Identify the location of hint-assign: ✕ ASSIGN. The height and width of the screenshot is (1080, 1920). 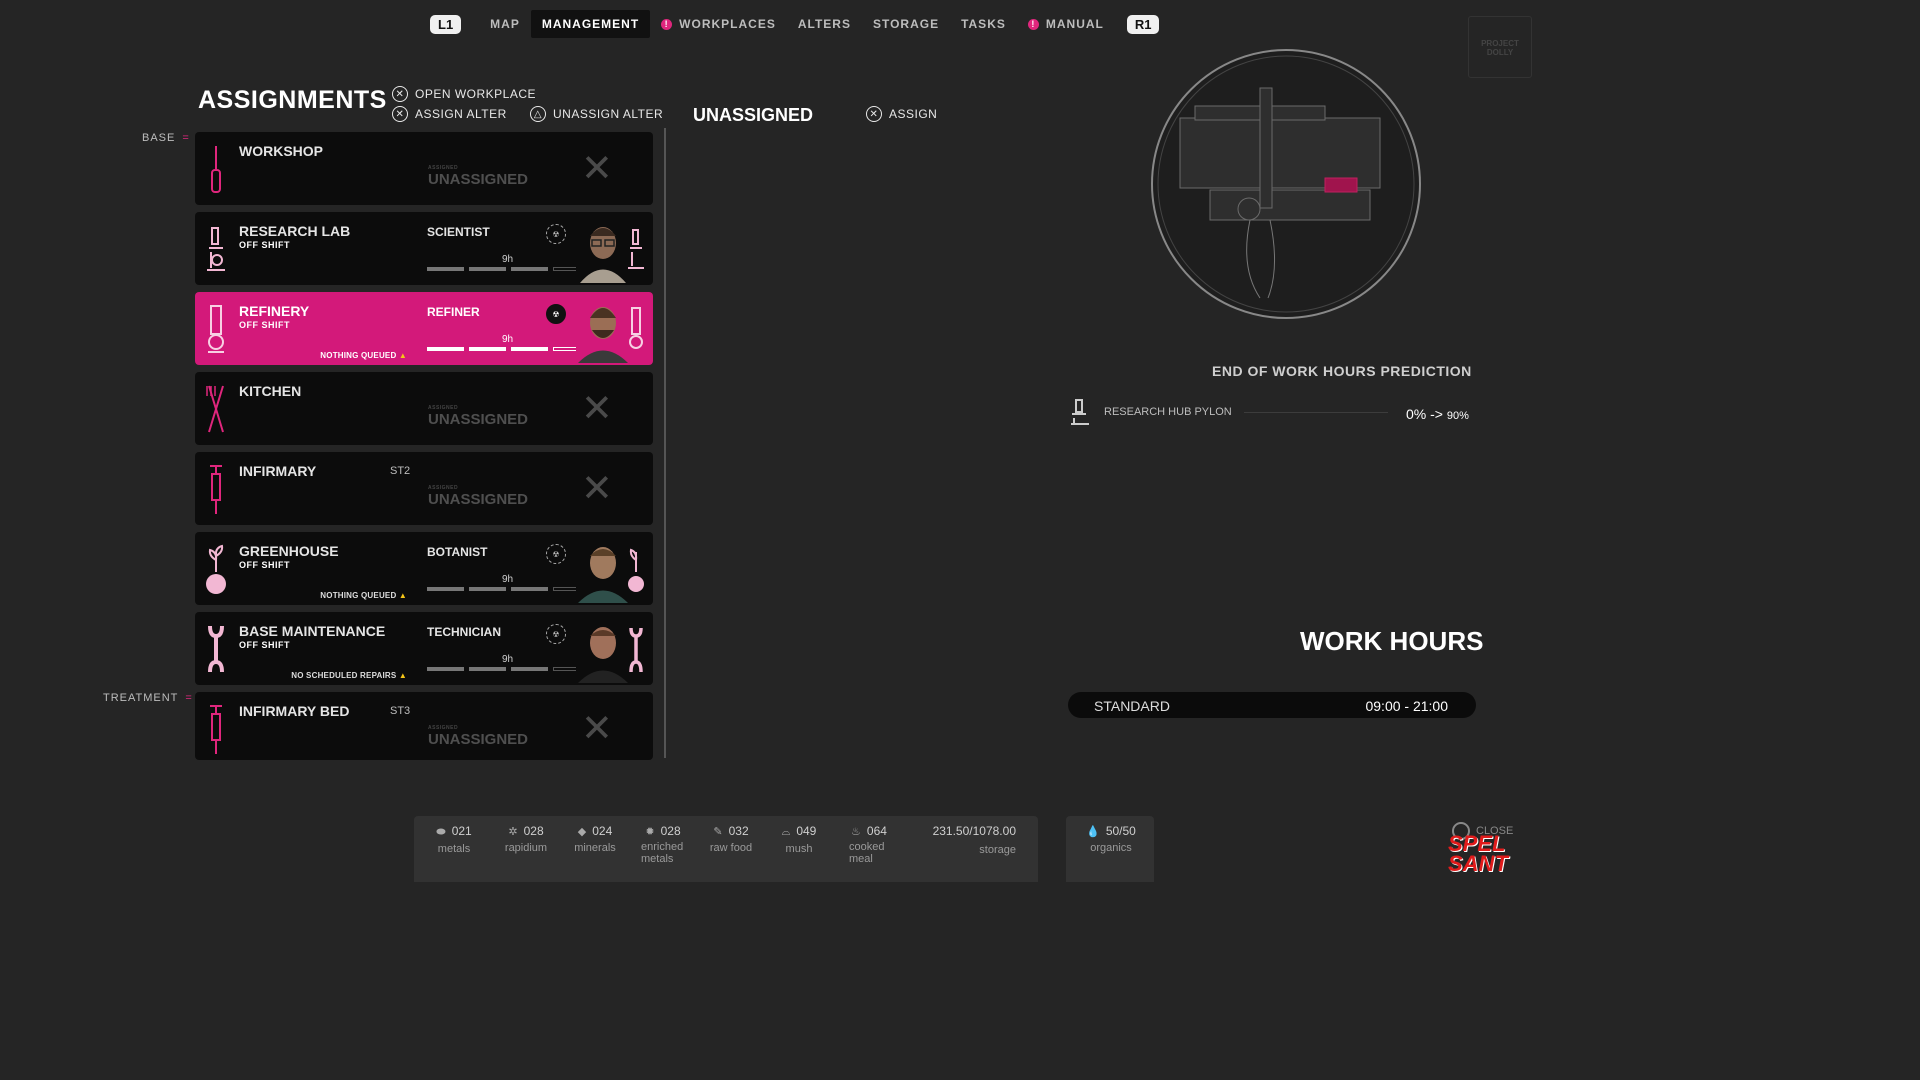
(901, 114).